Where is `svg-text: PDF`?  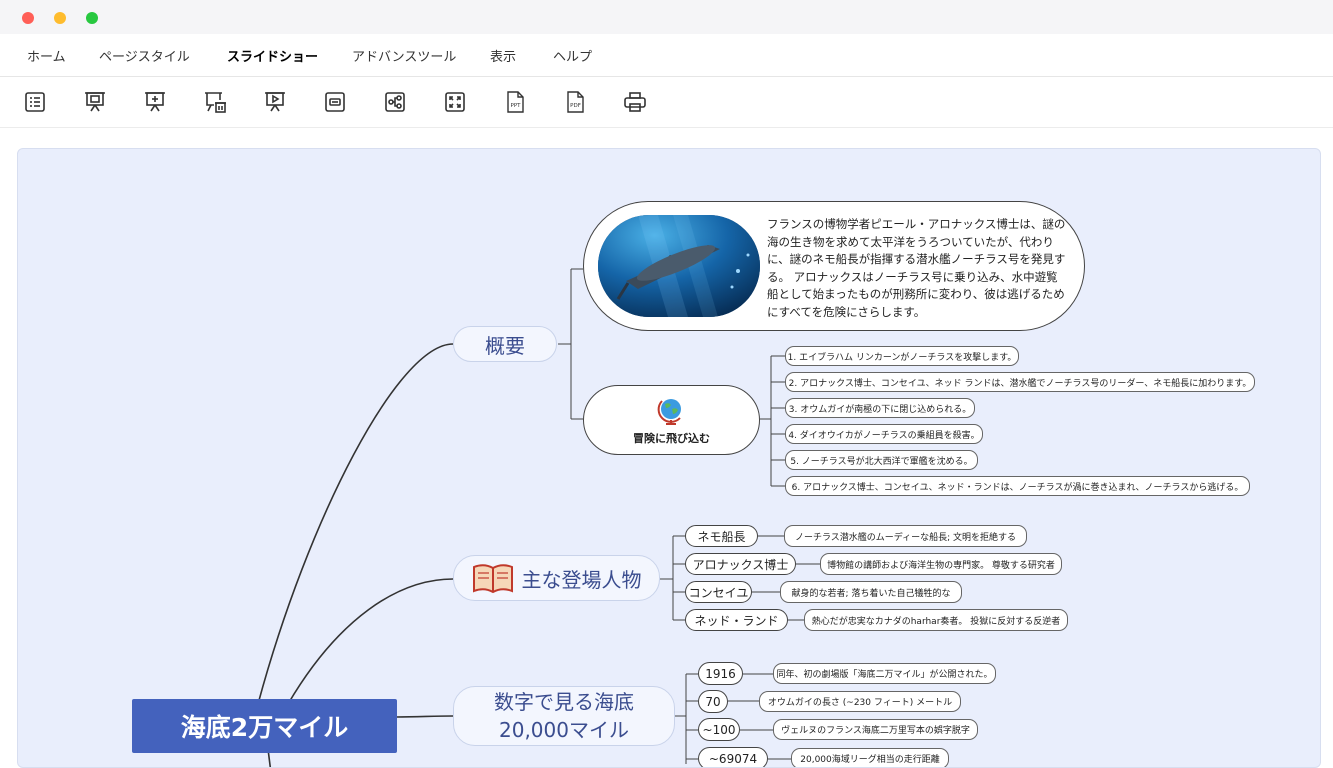
svg-text: PDF is located at coordinates (575, 106).